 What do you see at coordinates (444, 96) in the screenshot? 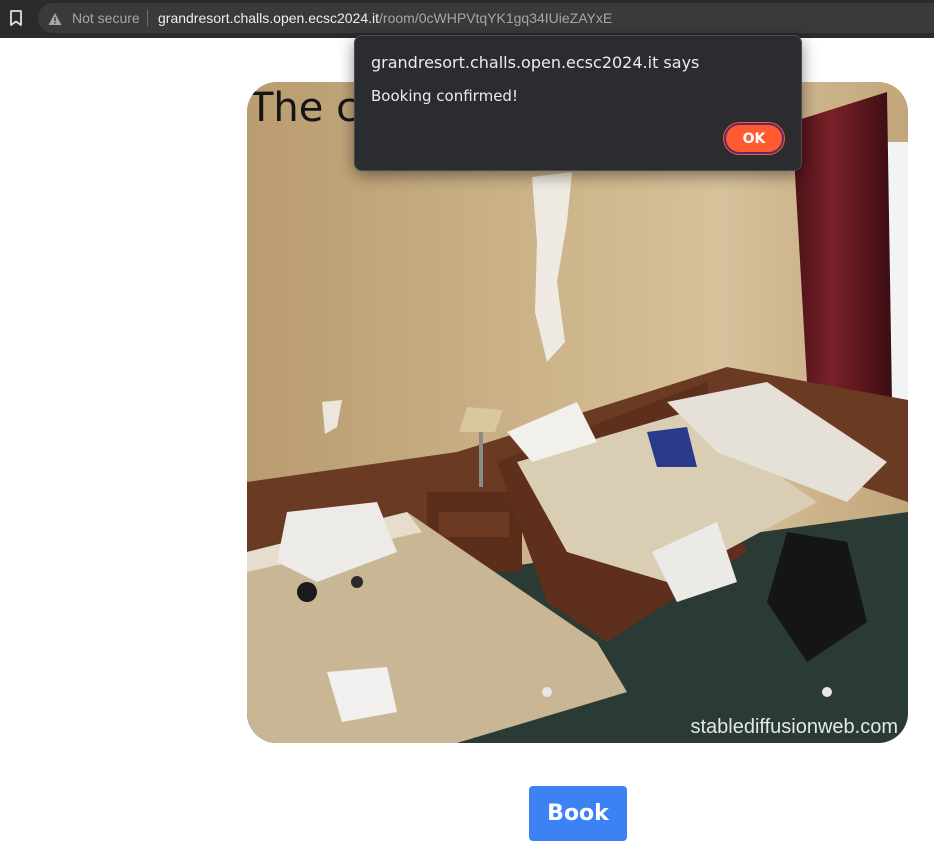
I see `dialog-message: Booking confirmed!` at bounding box center [444, 96].